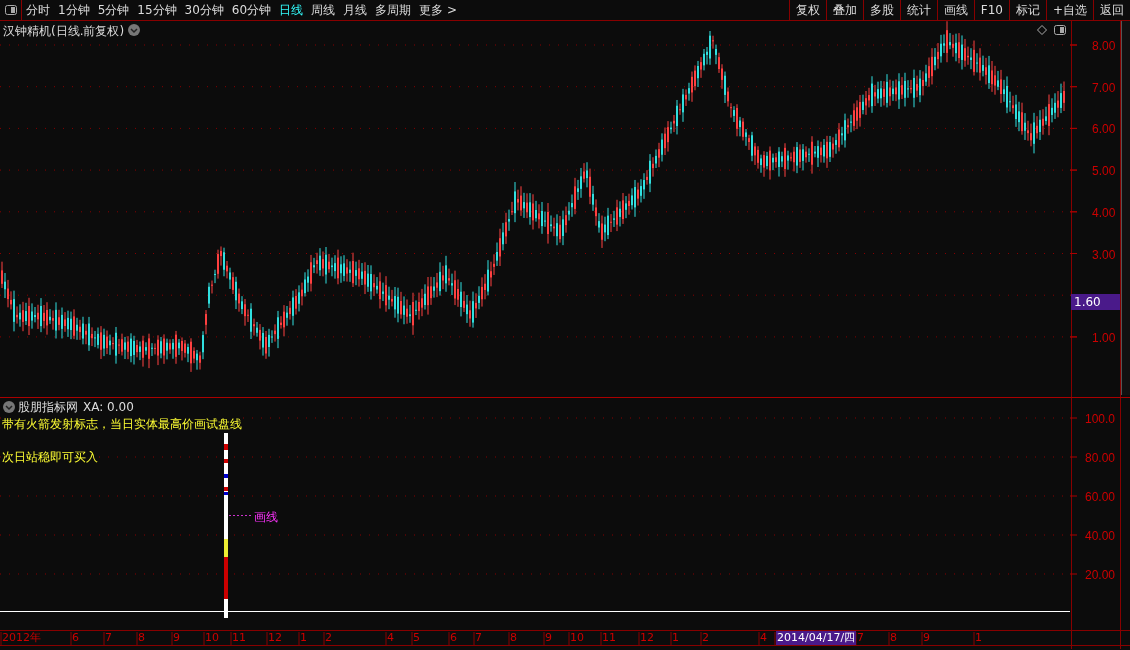 Image resolution: width=1130 pixels, height=650 pixels. Describe the element at coordinates (438, 10) in the screenshot. I see `period-tab: 更多 >` at that location.